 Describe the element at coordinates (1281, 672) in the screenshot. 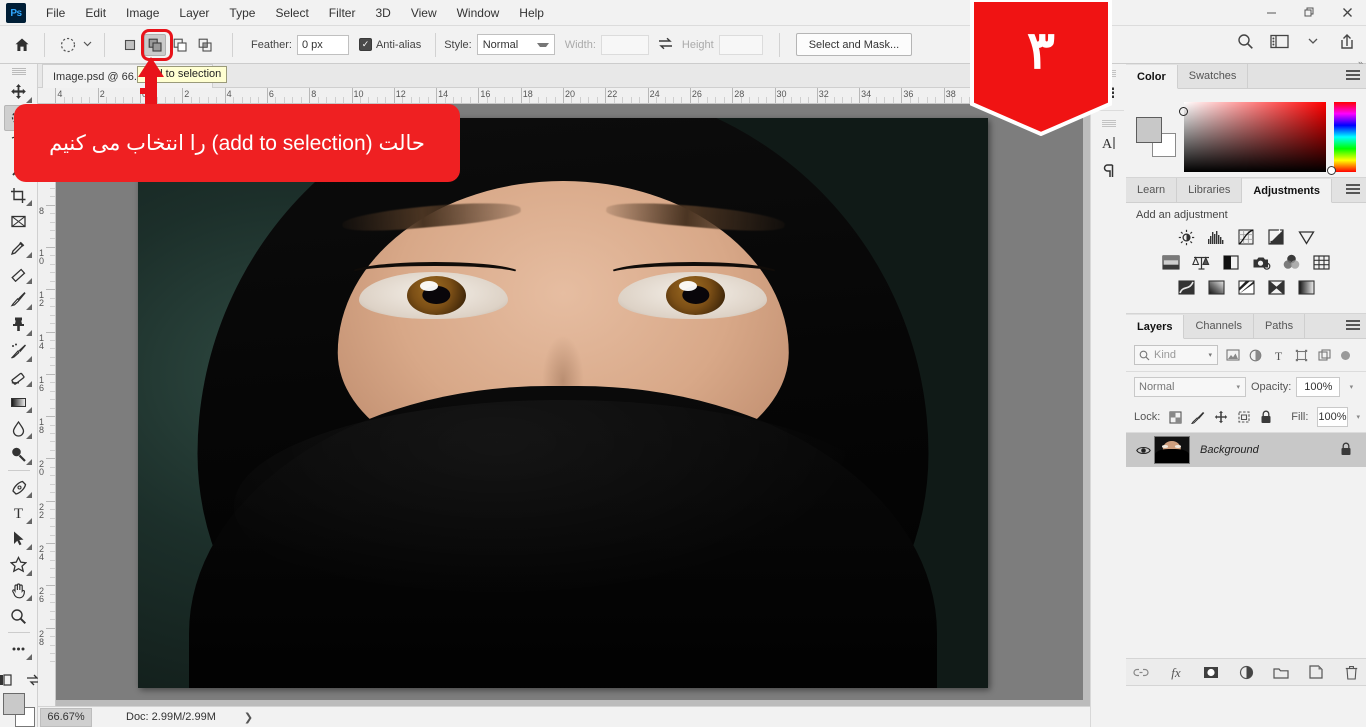

I see `new-group-button` at that location.